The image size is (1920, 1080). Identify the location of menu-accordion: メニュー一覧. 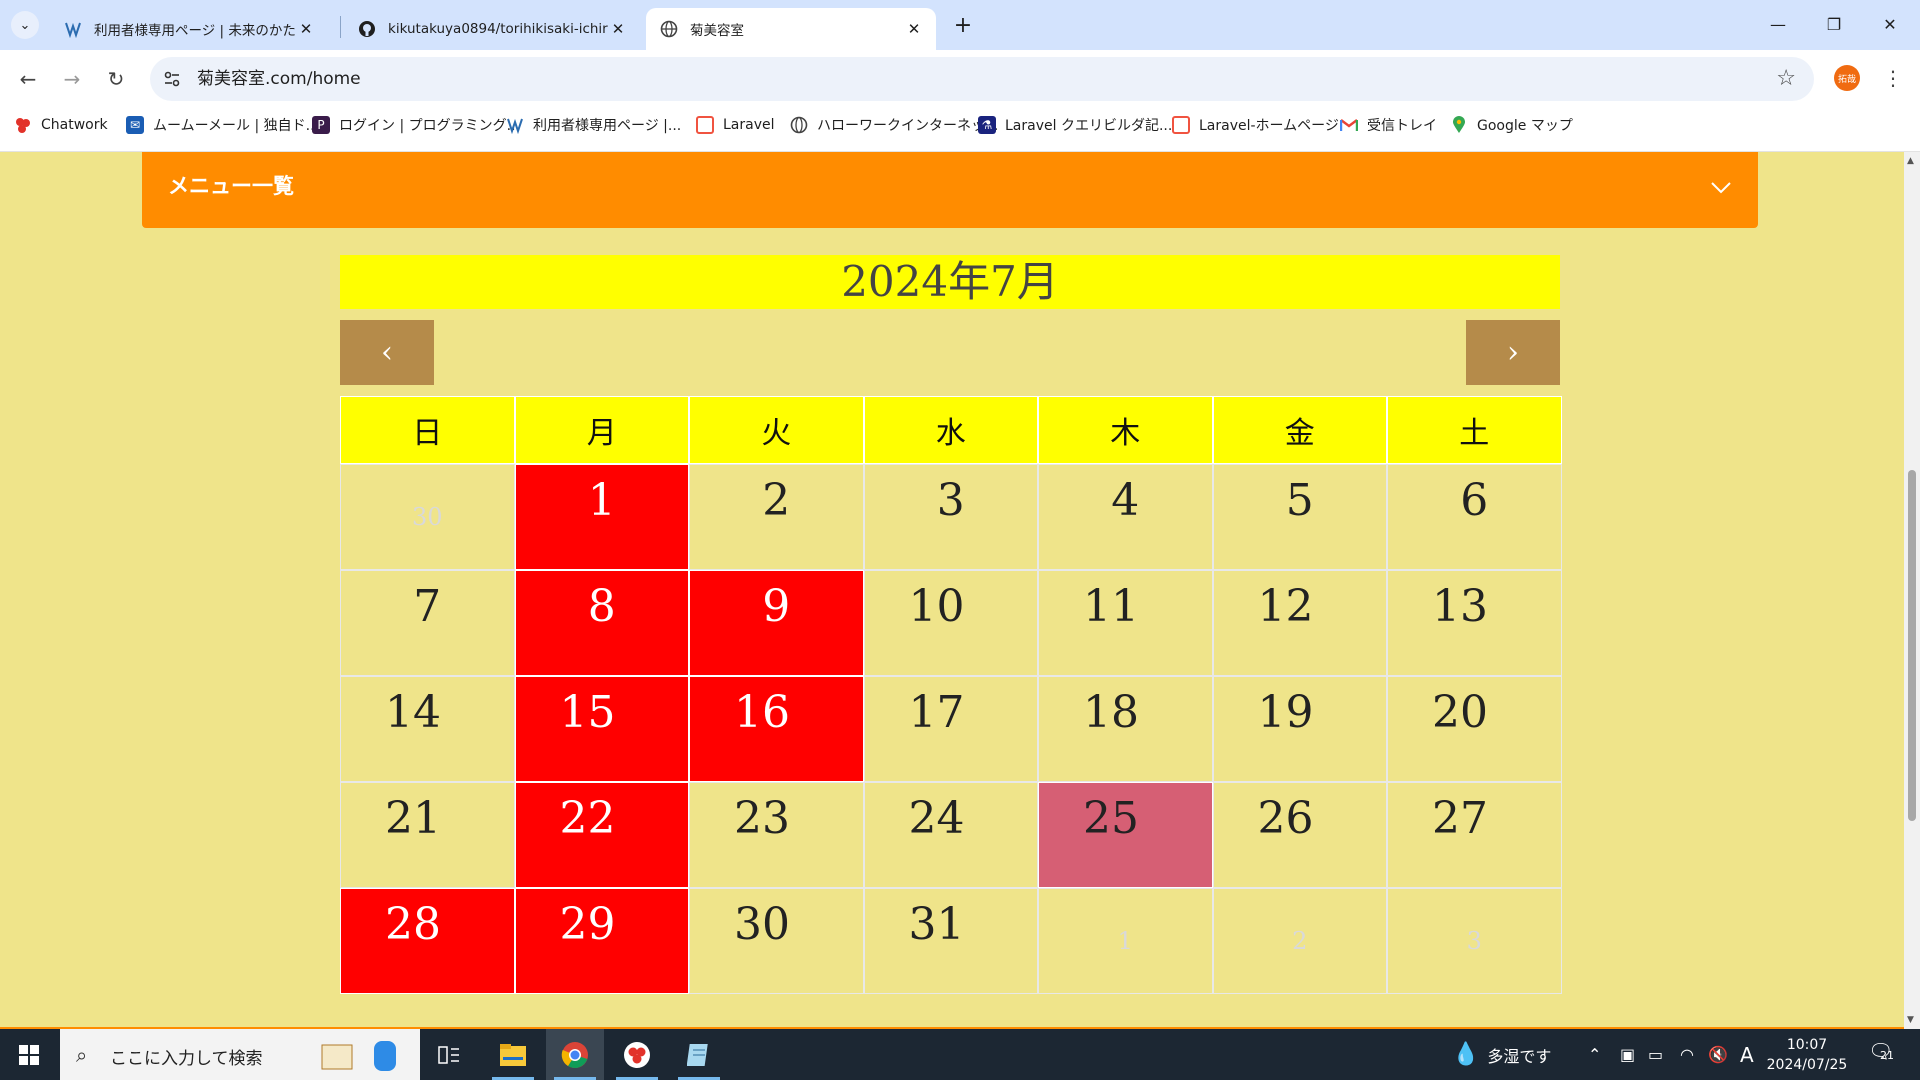
(950, 190).